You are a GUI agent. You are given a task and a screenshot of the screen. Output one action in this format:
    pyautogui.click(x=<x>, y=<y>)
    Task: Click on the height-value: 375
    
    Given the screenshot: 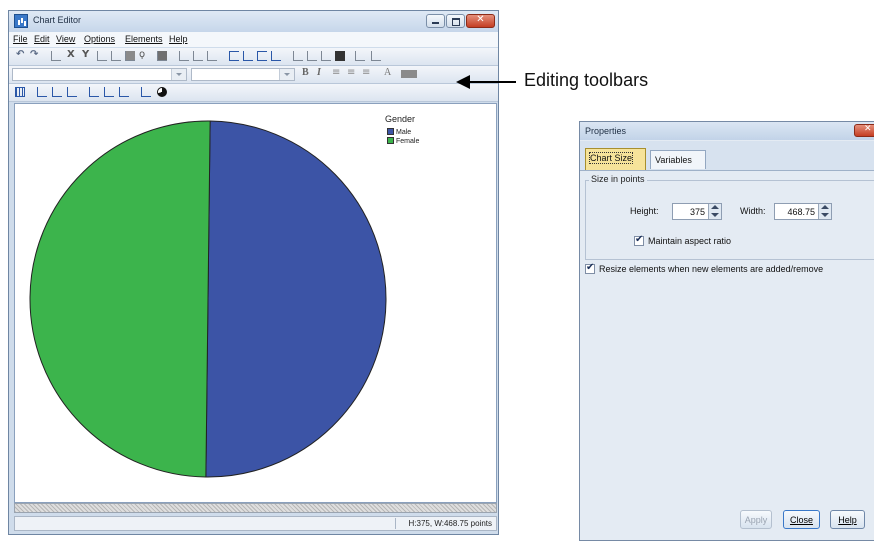 What is the action you would take?
    pyautogui.click(x=697, y=212)
    